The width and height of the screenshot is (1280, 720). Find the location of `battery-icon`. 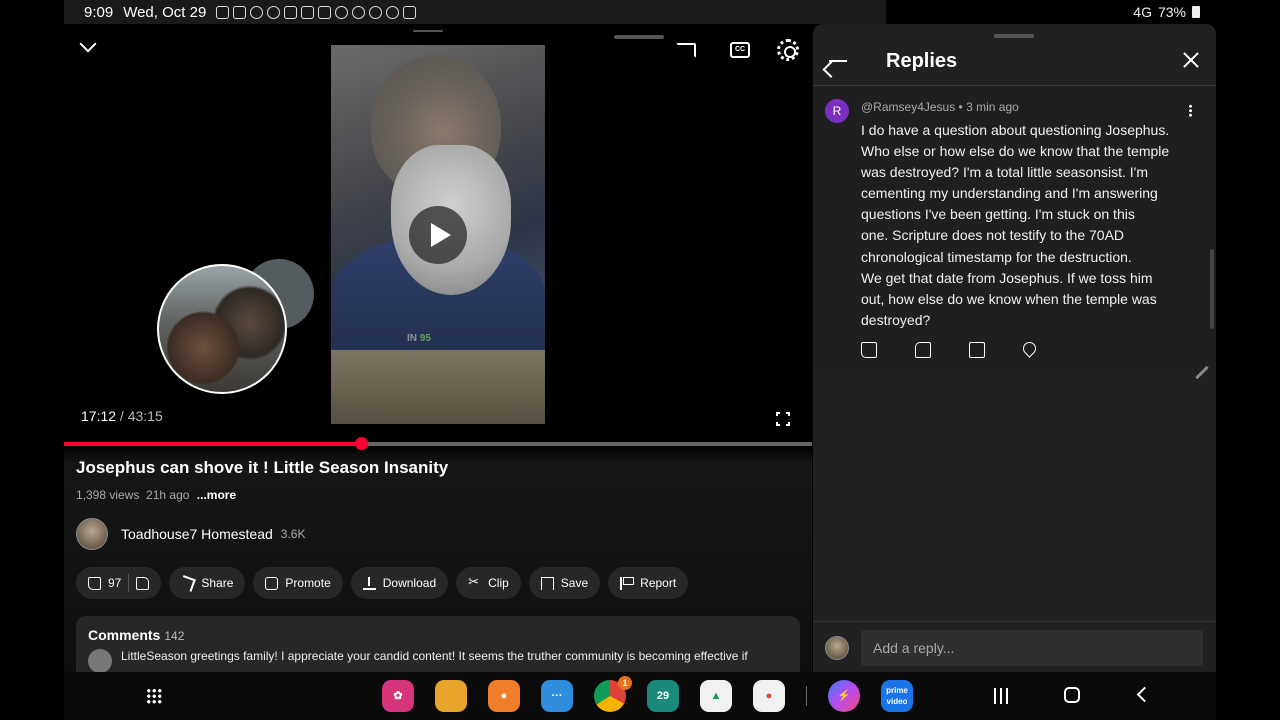

battery-icon is located at coordinates (1196, 12).